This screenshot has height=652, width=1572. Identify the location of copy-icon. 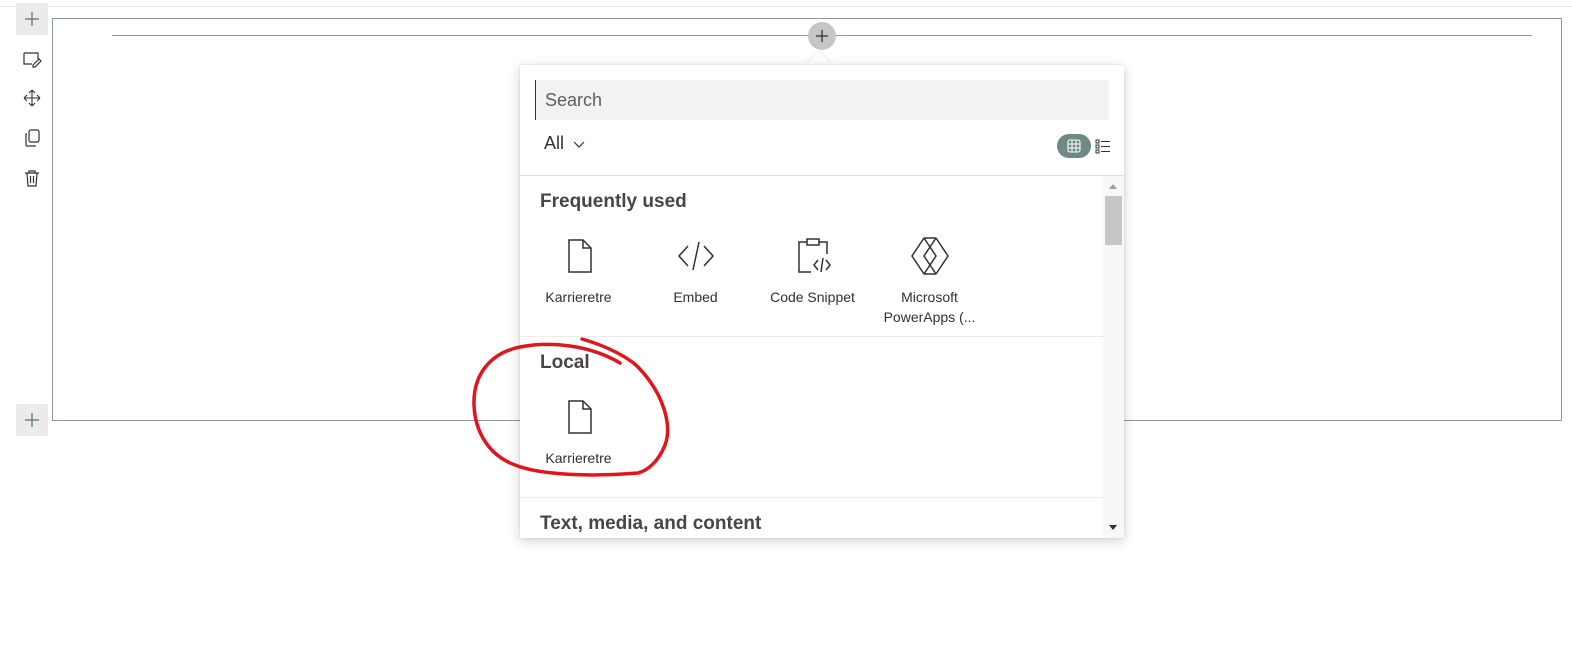
(32, 138).